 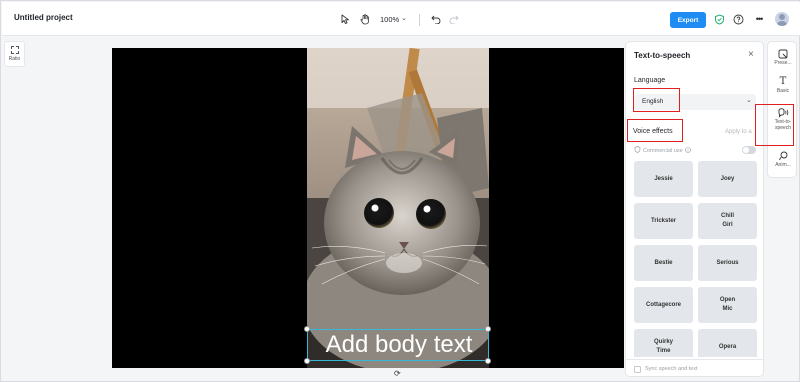 I want to click on highlight-voice-effects-box, so click(x=655, y=130).